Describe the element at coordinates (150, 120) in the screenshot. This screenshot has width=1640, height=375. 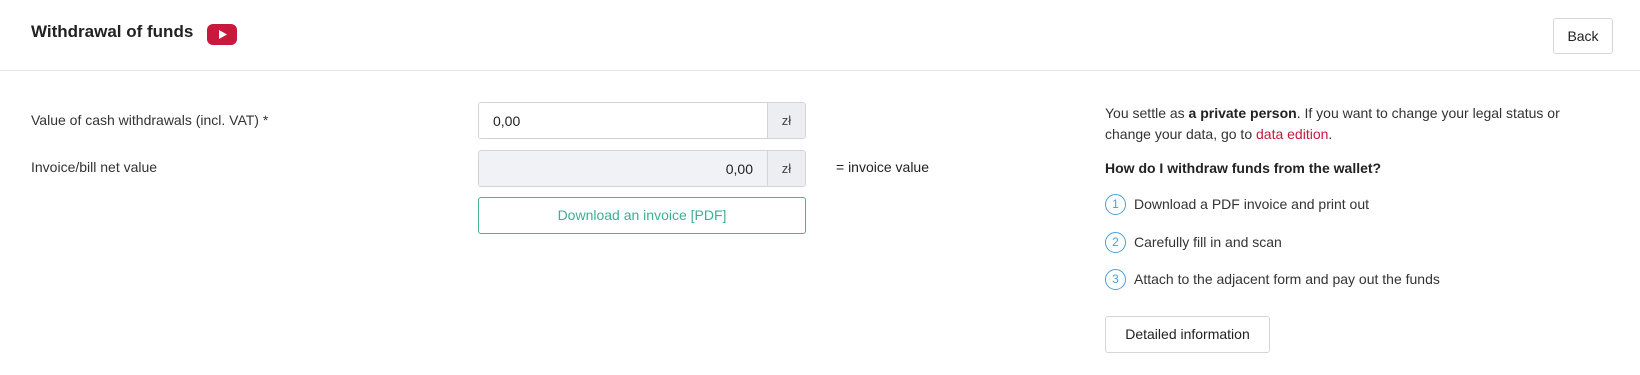
I see `withdrawal-value-label: Value of cash withdrawals (incl. VAT) *` at that location.